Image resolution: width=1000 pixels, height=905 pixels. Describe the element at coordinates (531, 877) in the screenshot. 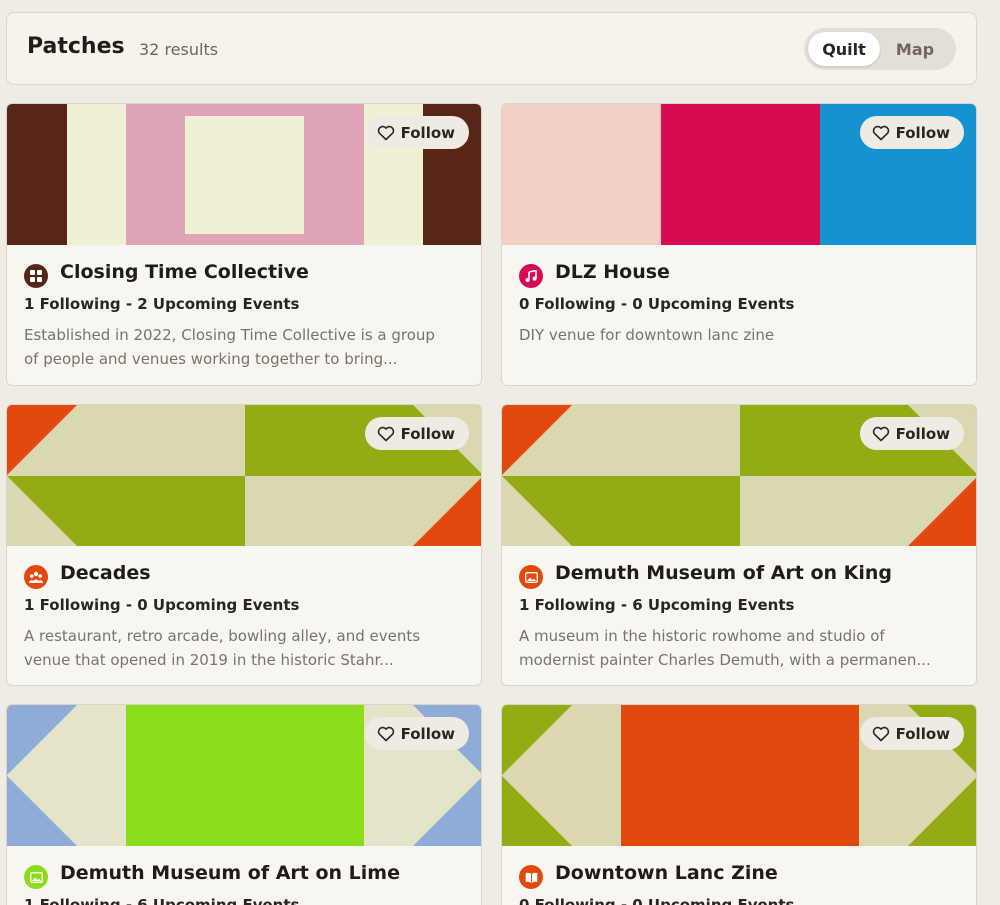

I see `book-icon` at that location.